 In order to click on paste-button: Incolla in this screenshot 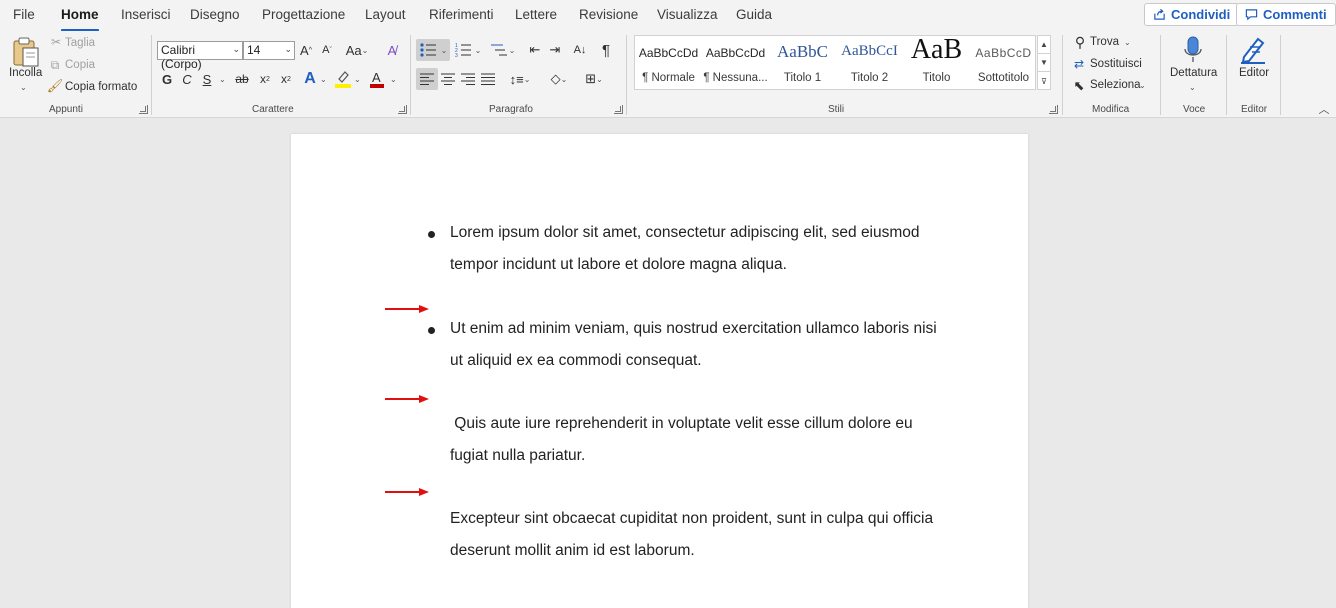, I will do `click(25, 73)`.